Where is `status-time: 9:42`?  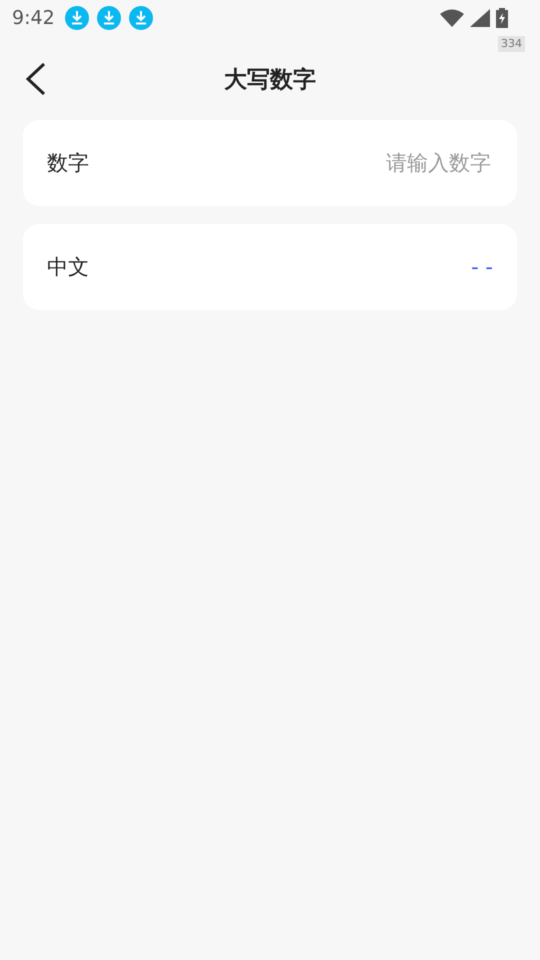 status-time: 9:42 is located at coordinates (33, 18).